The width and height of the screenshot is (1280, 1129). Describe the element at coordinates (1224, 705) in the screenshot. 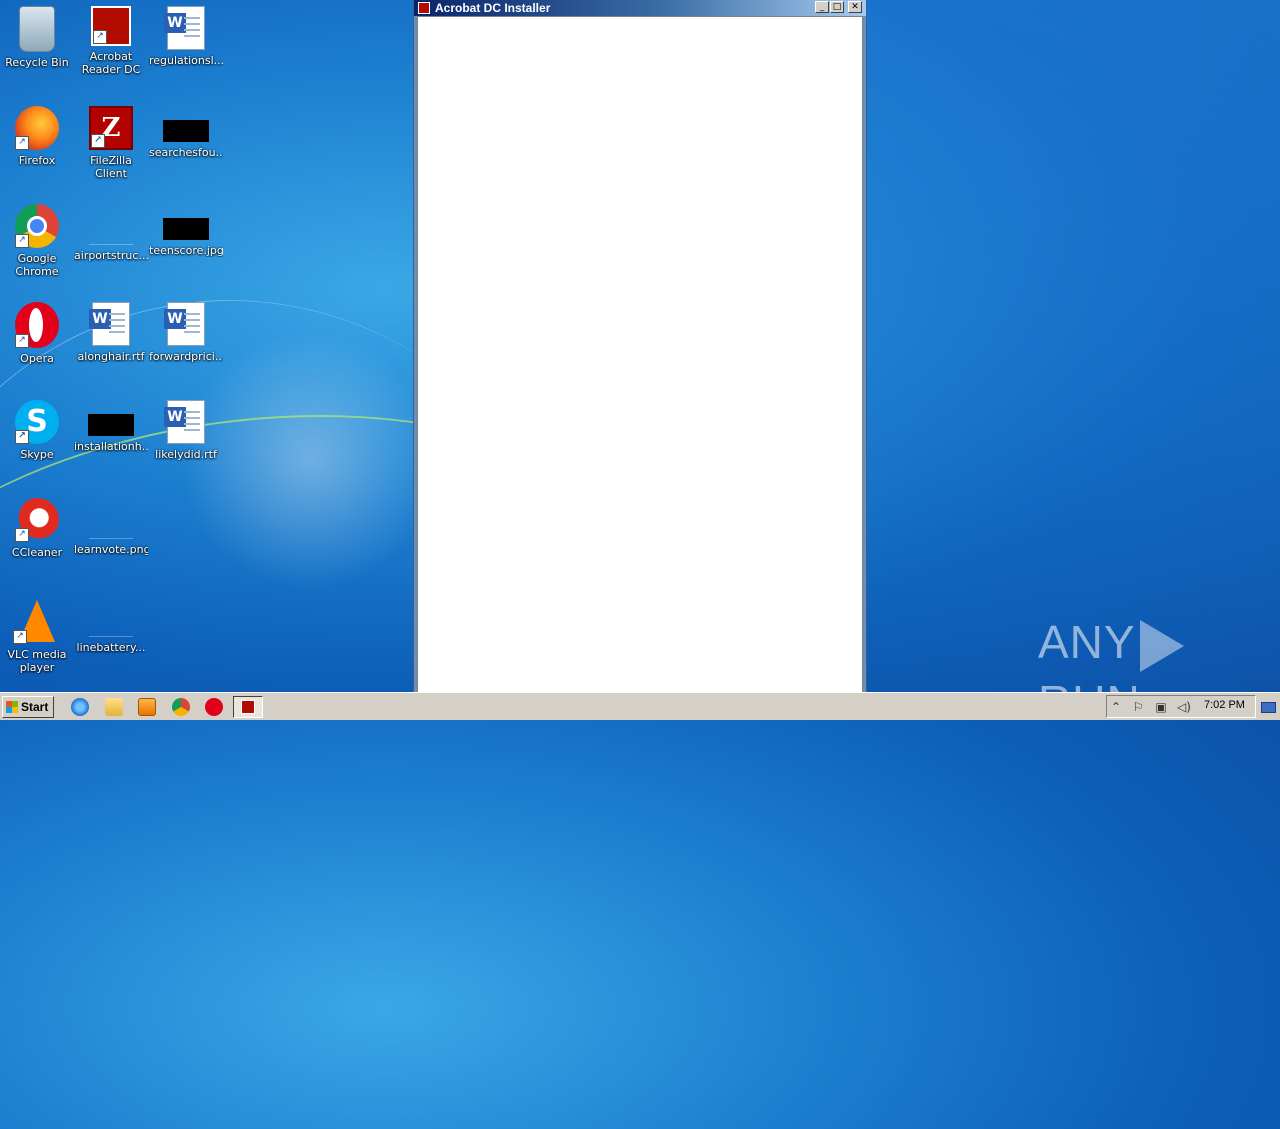

I see `taskbar-clock: 7:02 PM` at that location.